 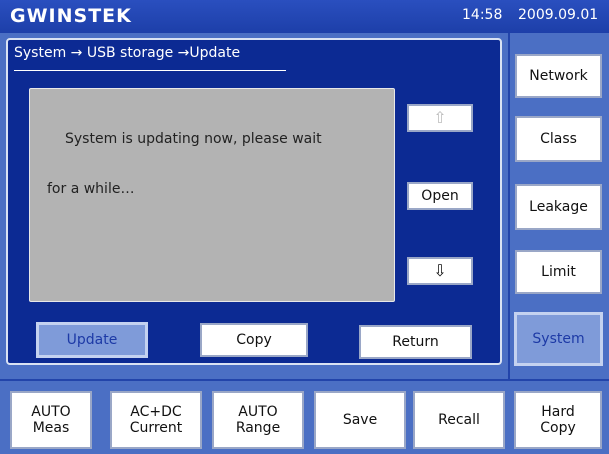 I want to click on title-bar: GWINSTEK 14:58 2009.09.01, so click(x=304, y=16).